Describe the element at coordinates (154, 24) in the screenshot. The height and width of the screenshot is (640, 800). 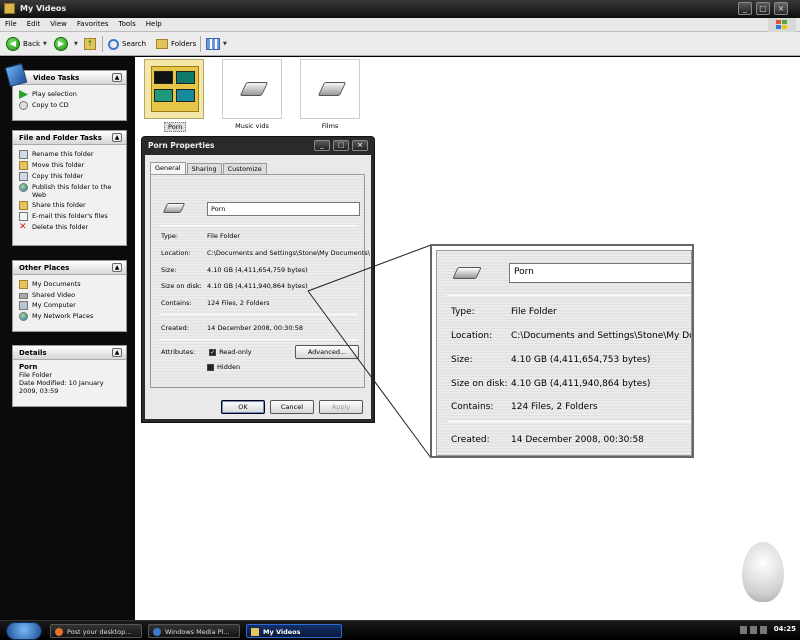
I see `menu-help: Help` at that location.